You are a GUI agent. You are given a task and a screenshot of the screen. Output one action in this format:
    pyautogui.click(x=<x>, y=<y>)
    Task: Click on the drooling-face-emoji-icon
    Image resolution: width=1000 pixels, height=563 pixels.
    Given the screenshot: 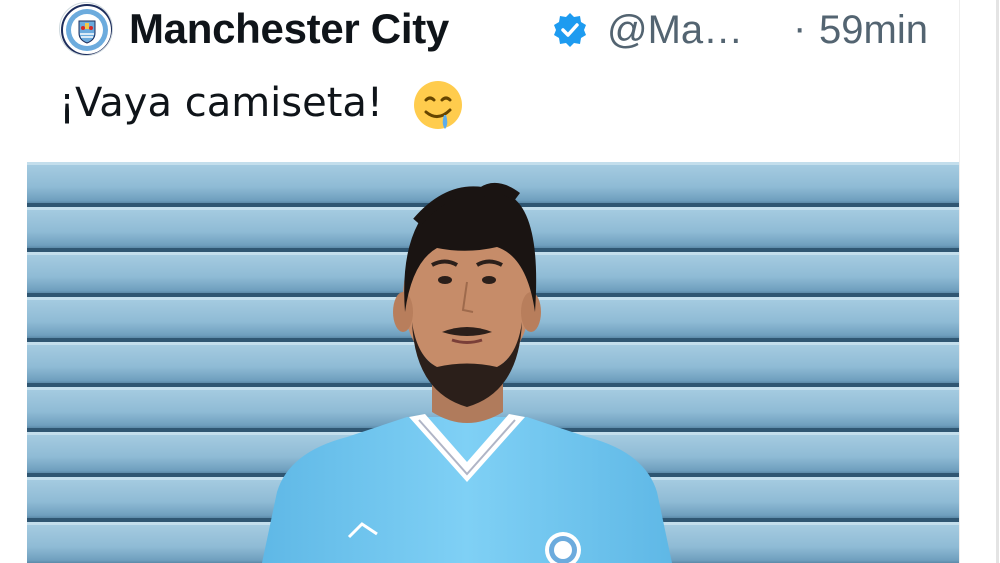 What is the action you would take?
    pyautogui.click(x=438, y=105)
    